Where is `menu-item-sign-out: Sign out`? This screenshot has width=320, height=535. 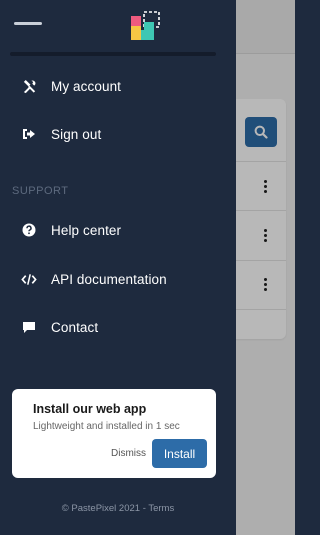 menu-item-sign-out: Sign out is located at coordinates (118, 134).